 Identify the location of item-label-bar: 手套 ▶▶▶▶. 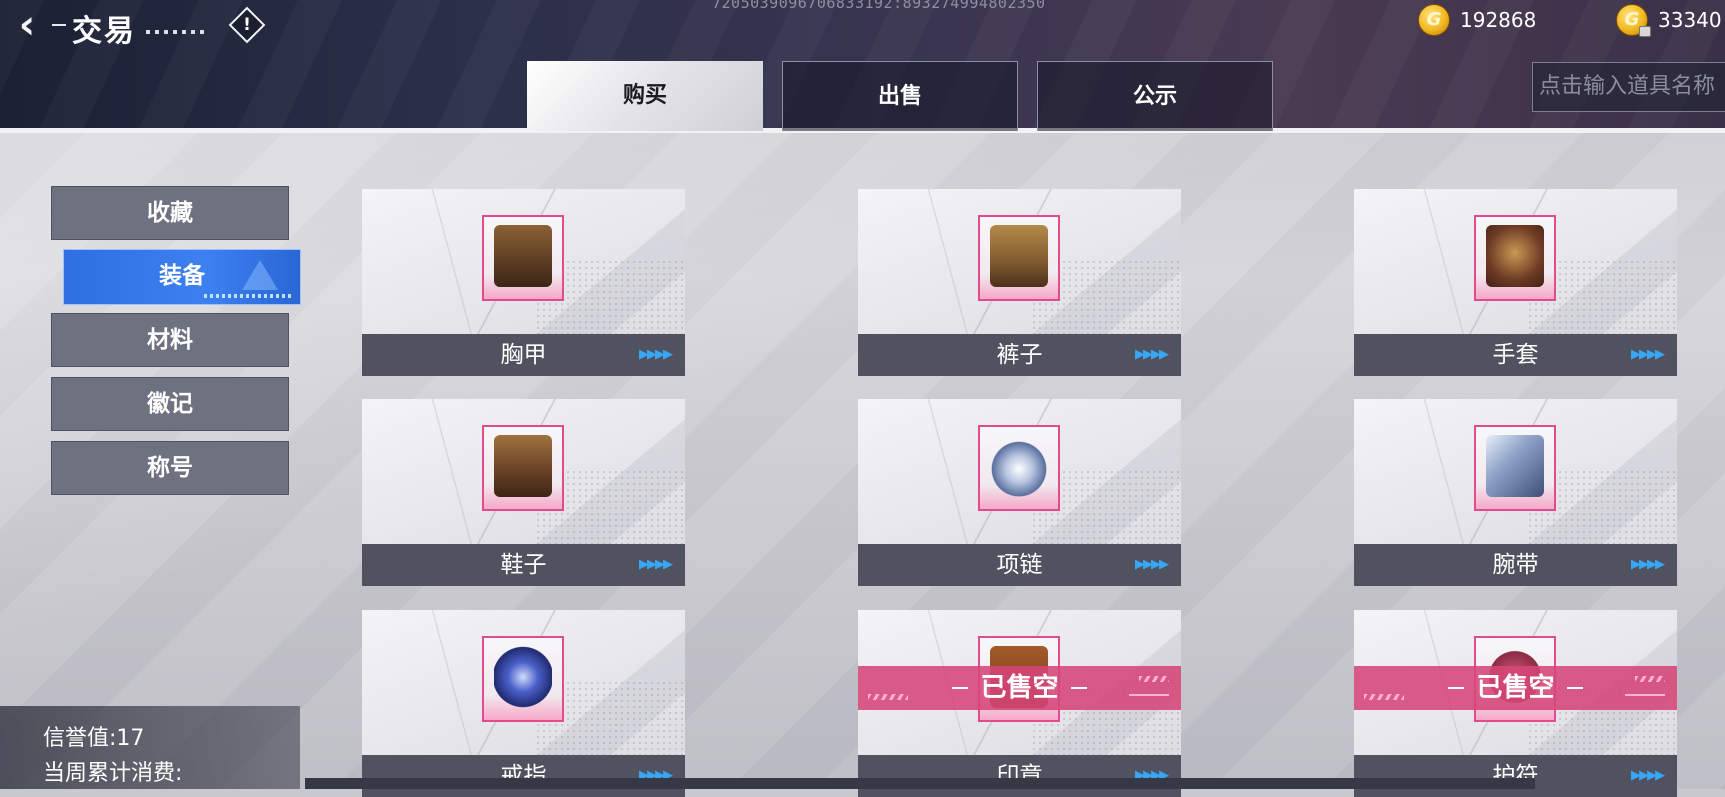
(1515, 355).